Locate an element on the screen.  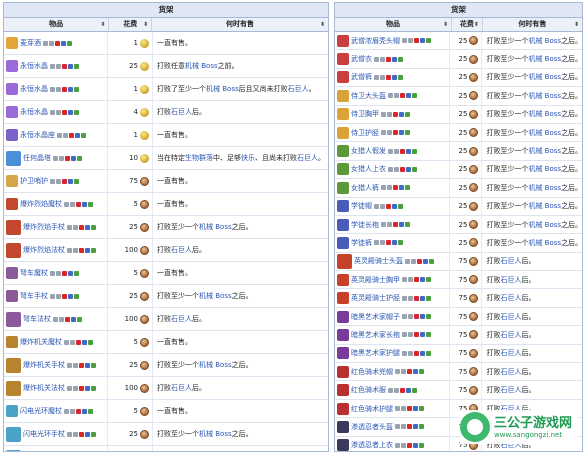
item-name-link: 爆炸烈焰法杖 is located at coordinates (44, 250).